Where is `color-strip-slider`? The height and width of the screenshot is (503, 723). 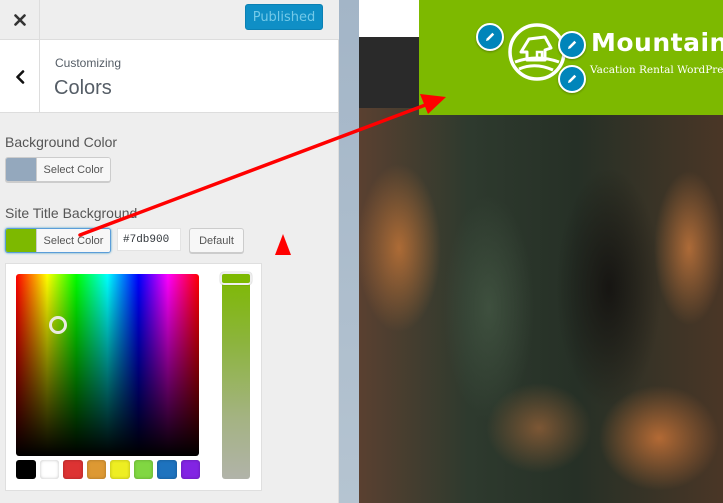 color-strip-slider is located at coordinates (236, 375).